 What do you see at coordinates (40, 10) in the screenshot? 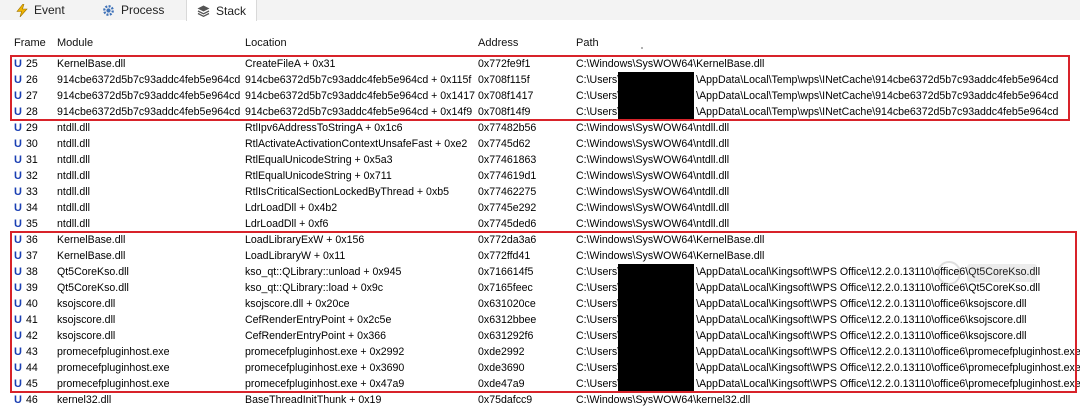
I see `tab-event: Event` at bounding box center [40, 10].